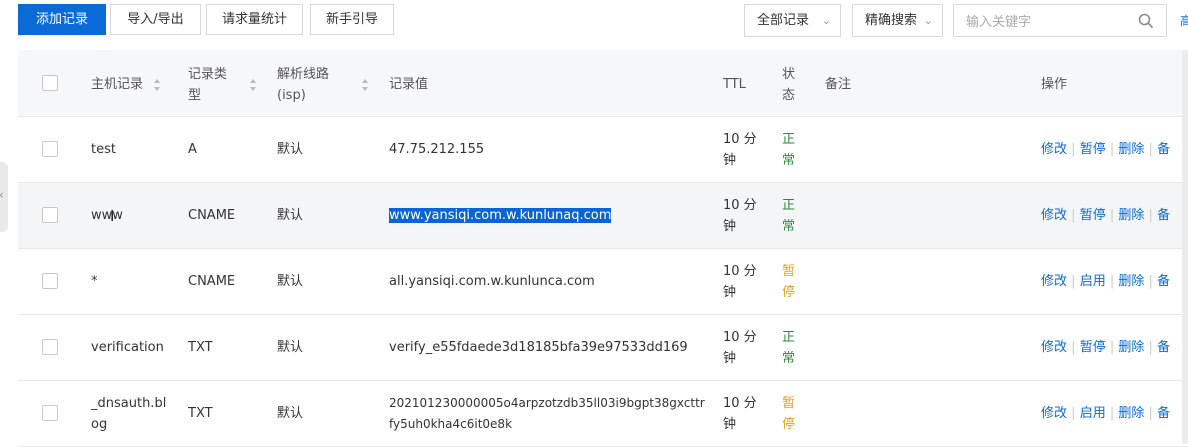 Image resolution: width=1188 pixels, height=447 pixels. What do you see at coordinates (155, 19) in the screenshot?
I see `import-export-button: 导入/导出` at bounding box center [155, 19].